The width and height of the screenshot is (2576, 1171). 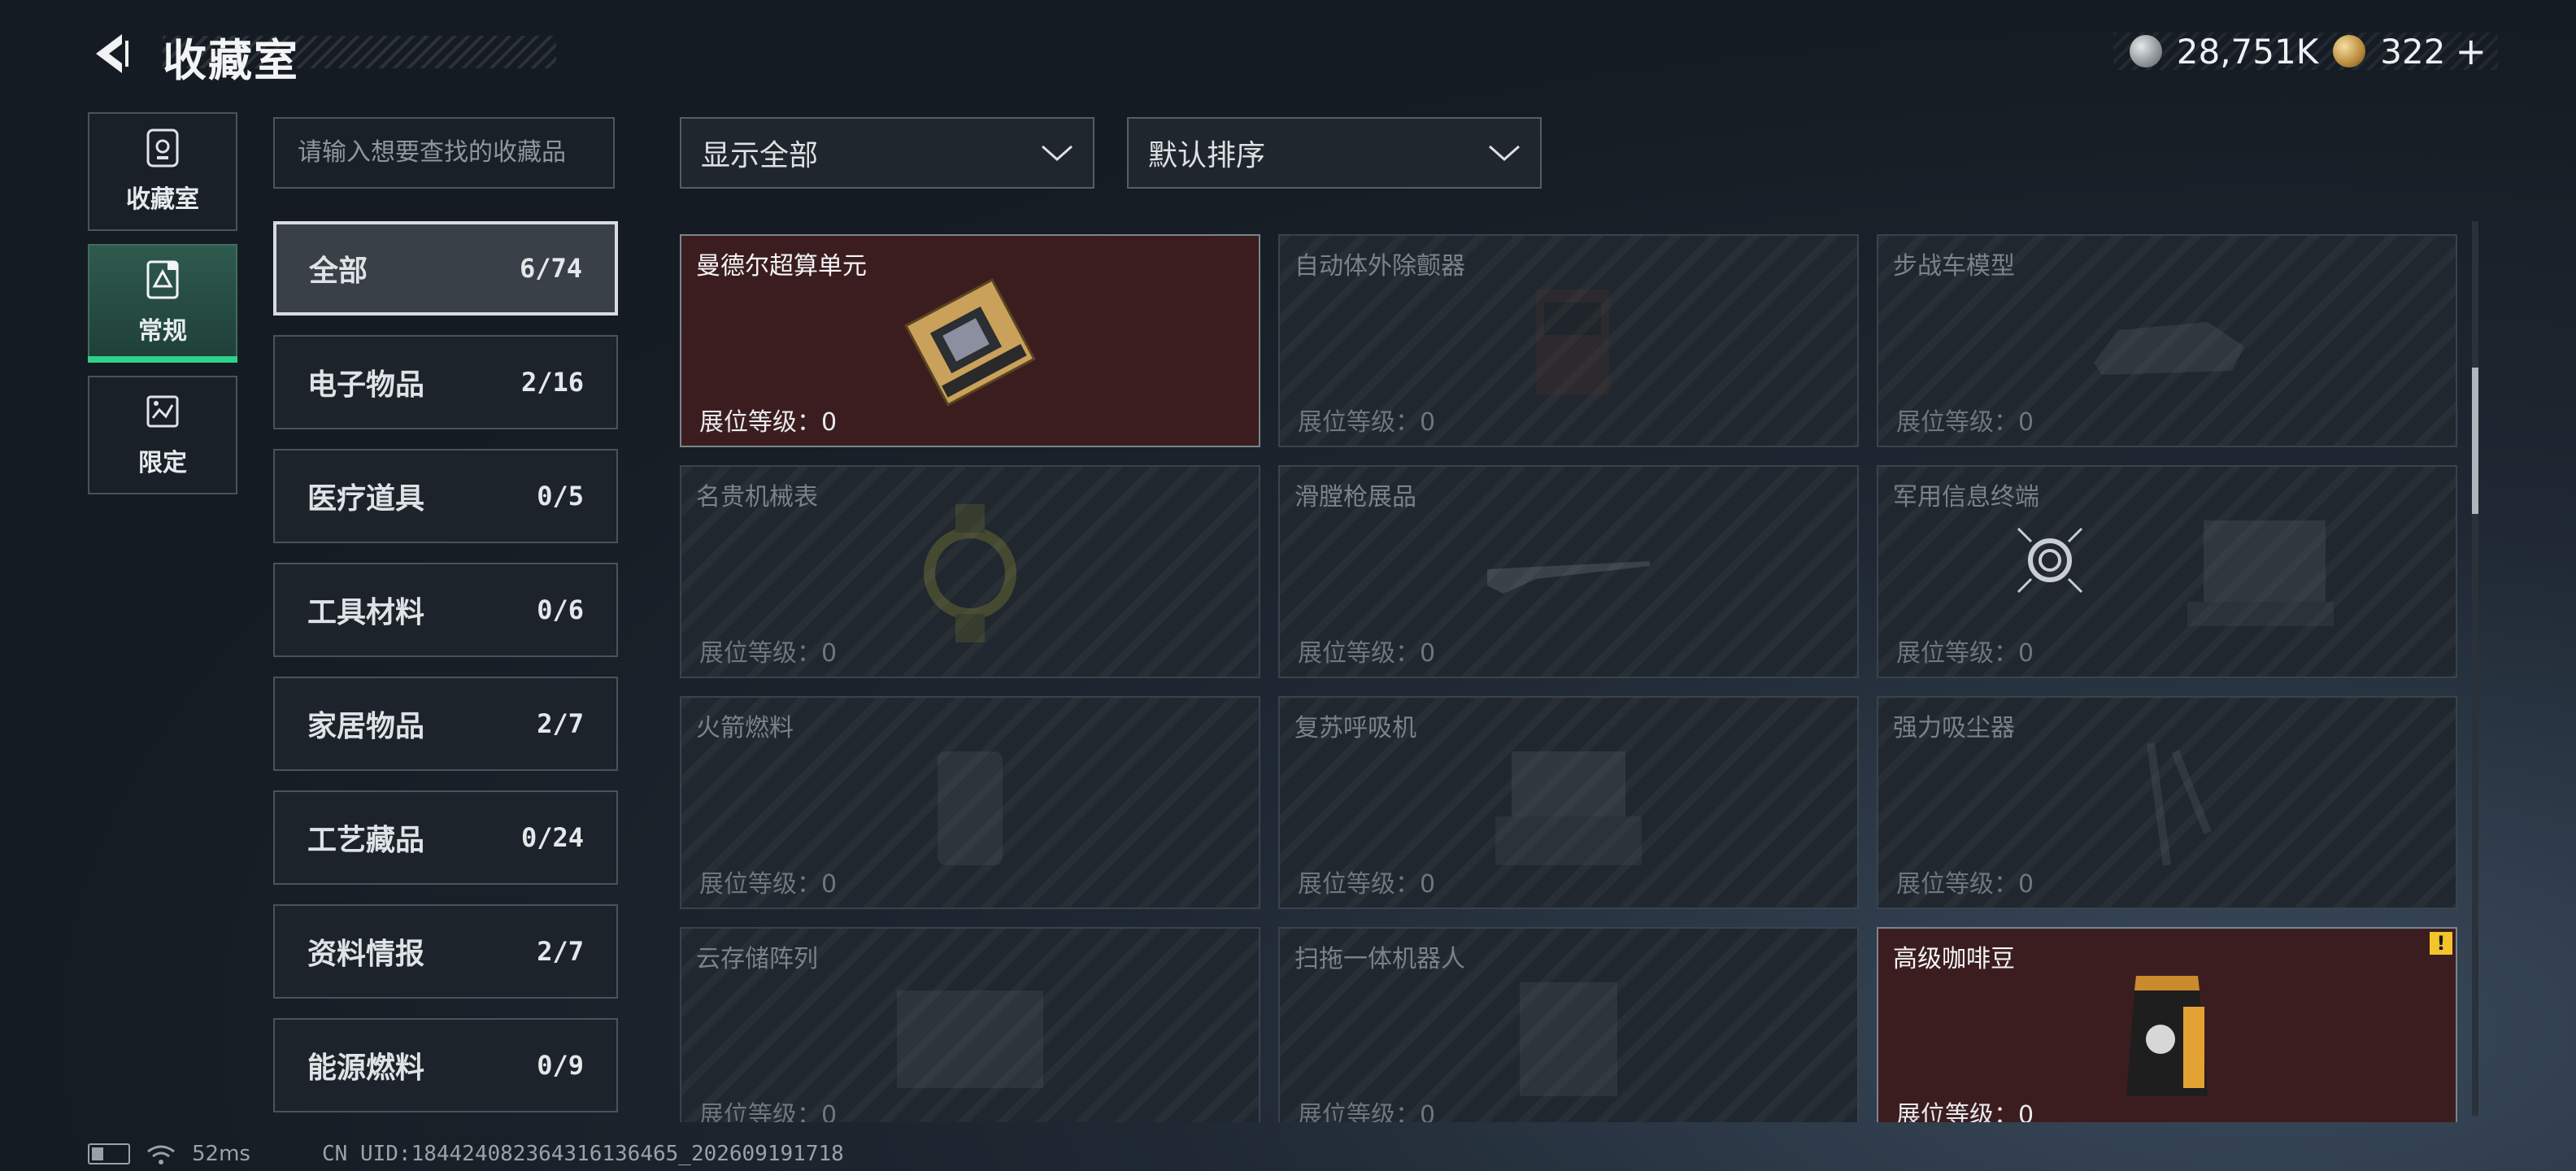 I want to click on coffee-bag-image, so click(x=2167, y=1036).